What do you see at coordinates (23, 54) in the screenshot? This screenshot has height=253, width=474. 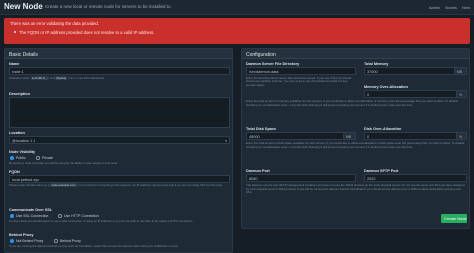 I see `basic-details-title: Basic Details` at bounding box center [23, 54].